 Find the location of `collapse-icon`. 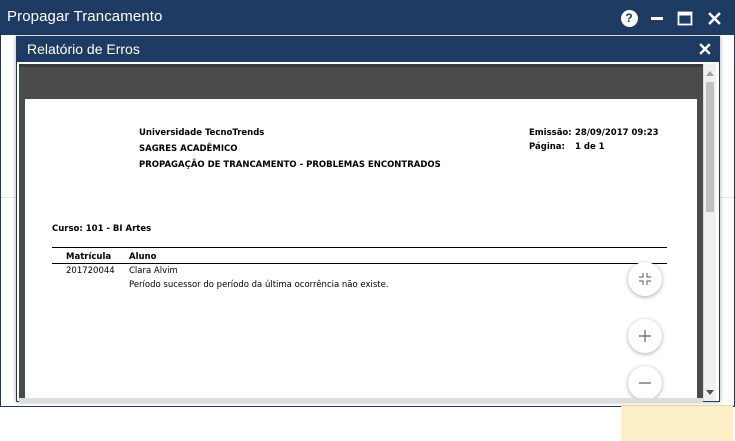

collapse-icon is located at coordinates (645, 279).